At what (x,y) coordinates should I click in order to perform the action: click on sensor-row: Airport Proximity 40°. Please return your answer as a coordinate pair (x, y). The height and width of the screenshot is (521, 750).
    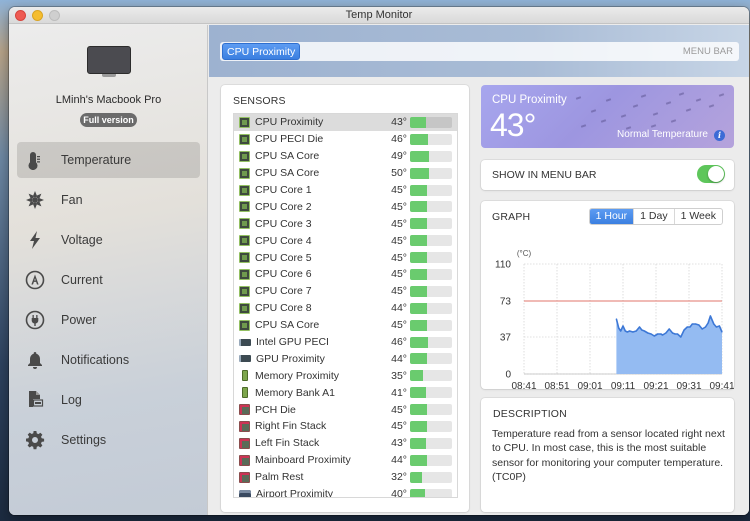
    Looking at the image, I should click on (345, 491).